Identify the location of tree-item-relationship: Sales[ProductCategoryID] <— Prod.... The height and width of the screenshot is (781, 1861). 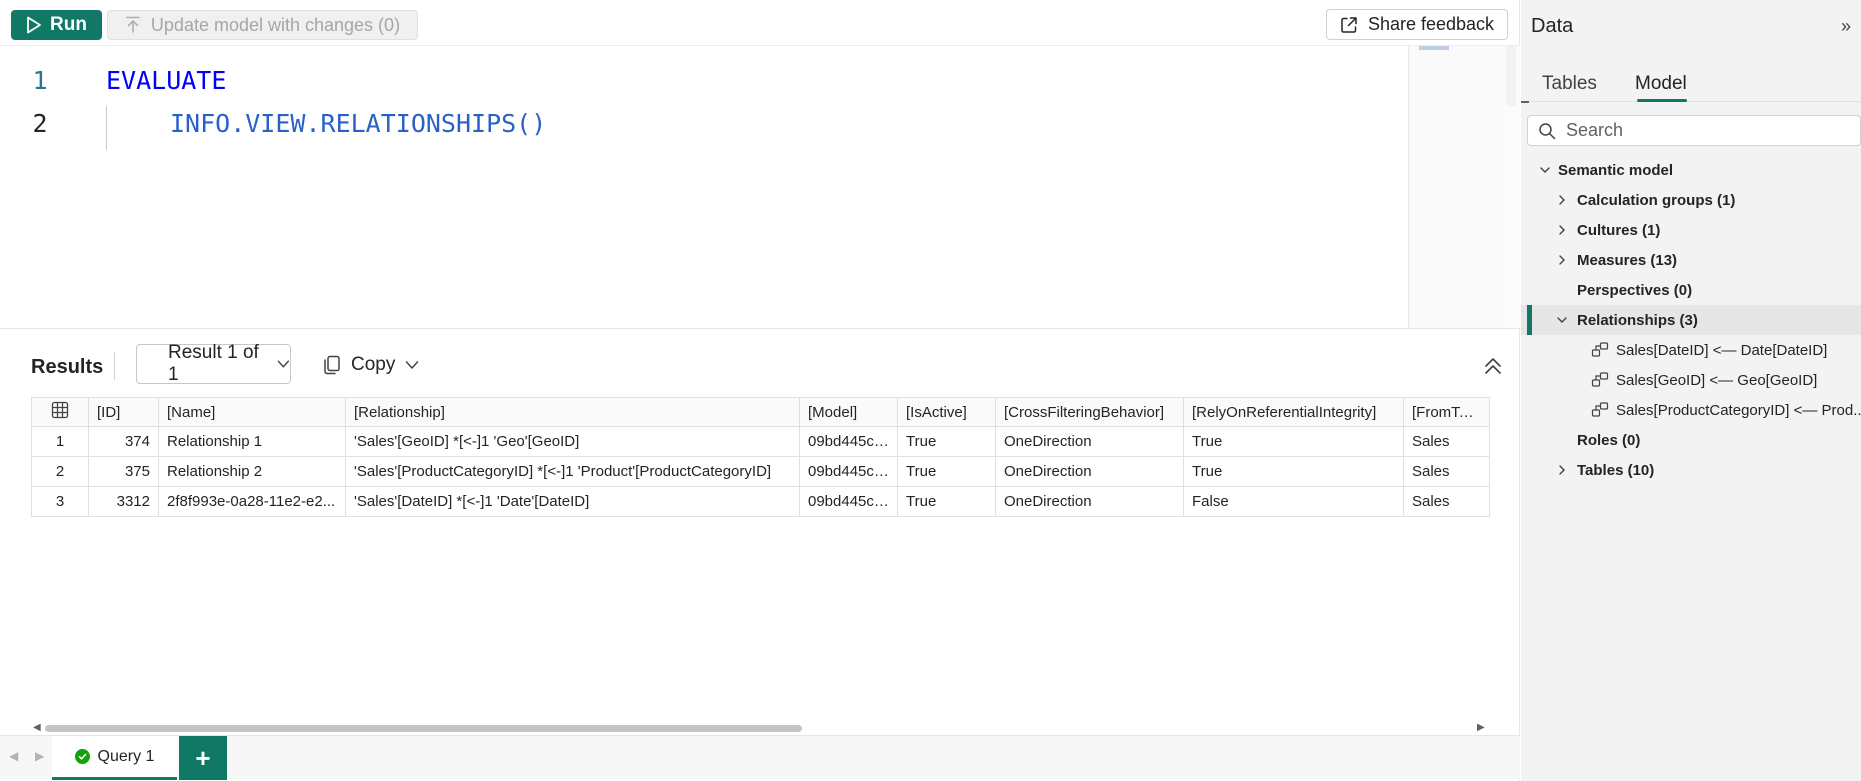
(1691, 410).